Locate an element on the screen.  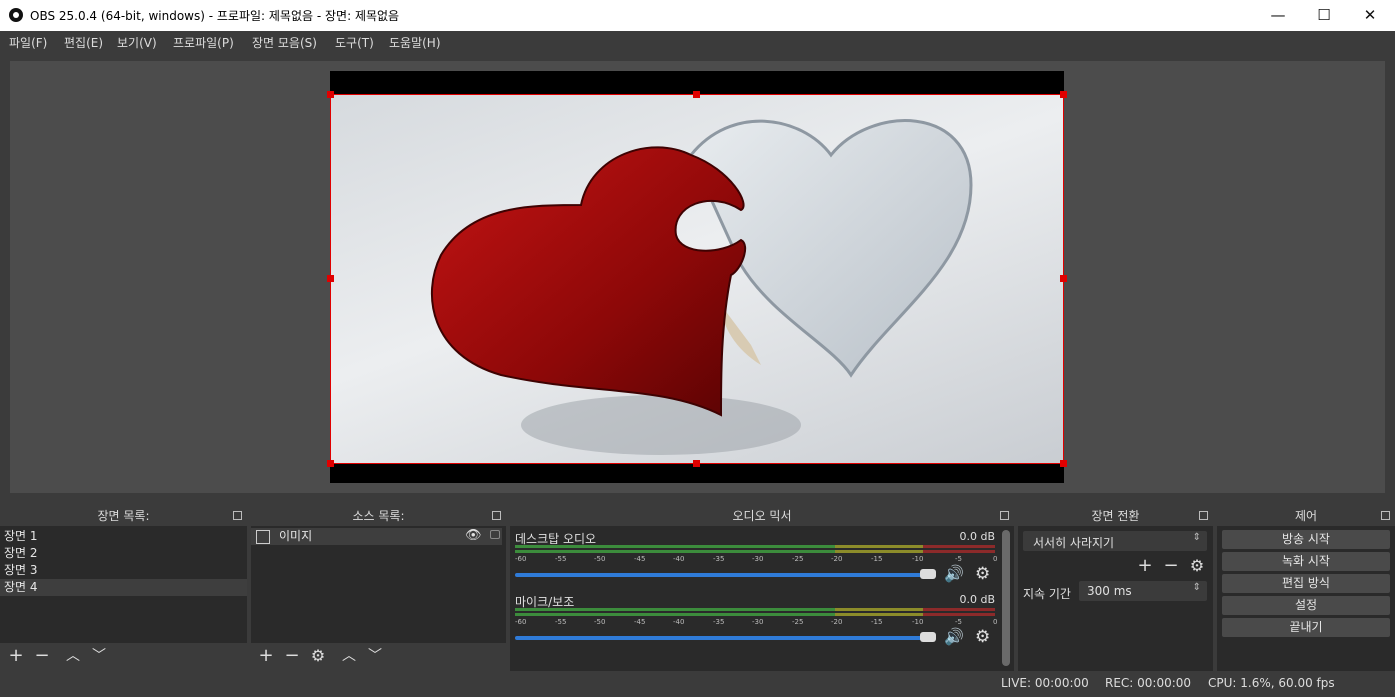
move-source-down-button: ﹀ is located at coordinates (375, 656).